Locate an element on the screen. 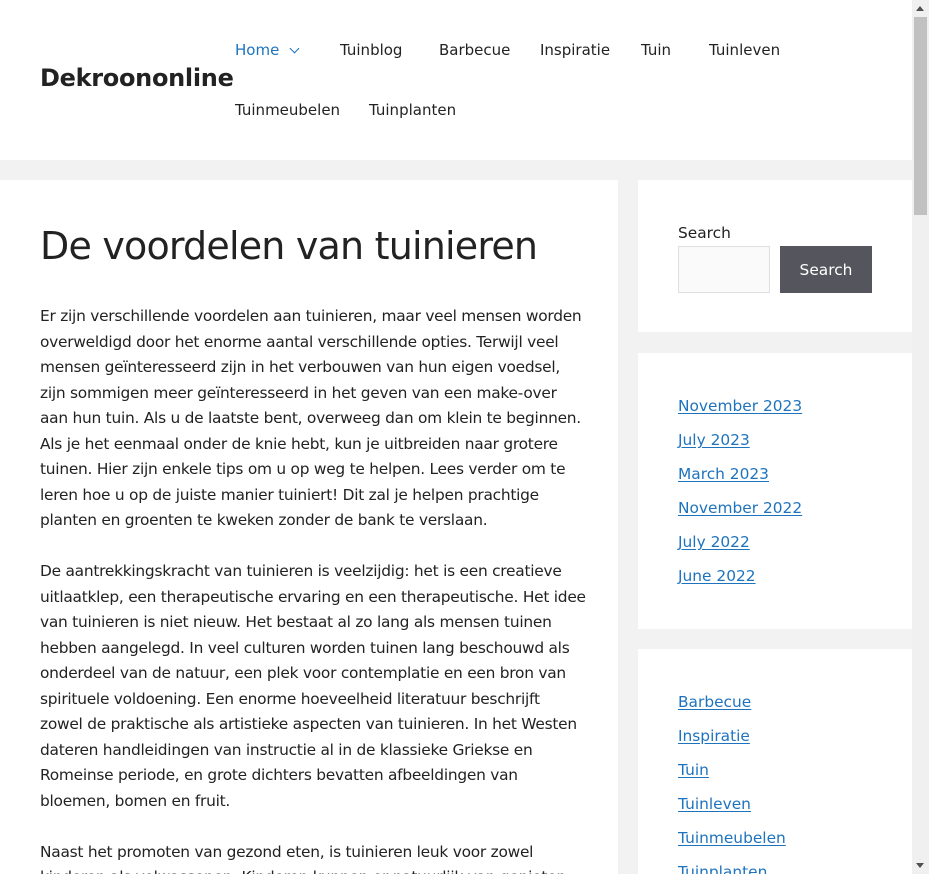  list-item: November 2022 is located at coordinates (740, 512).